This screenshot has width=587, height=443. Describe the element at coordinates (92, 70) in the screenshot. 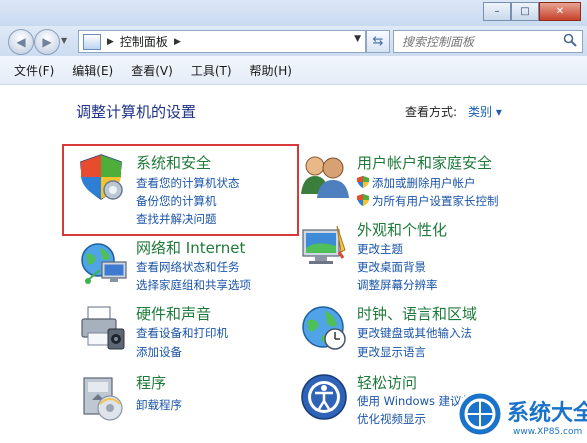

I see `menu-edit: 编辑(E)` at that location.